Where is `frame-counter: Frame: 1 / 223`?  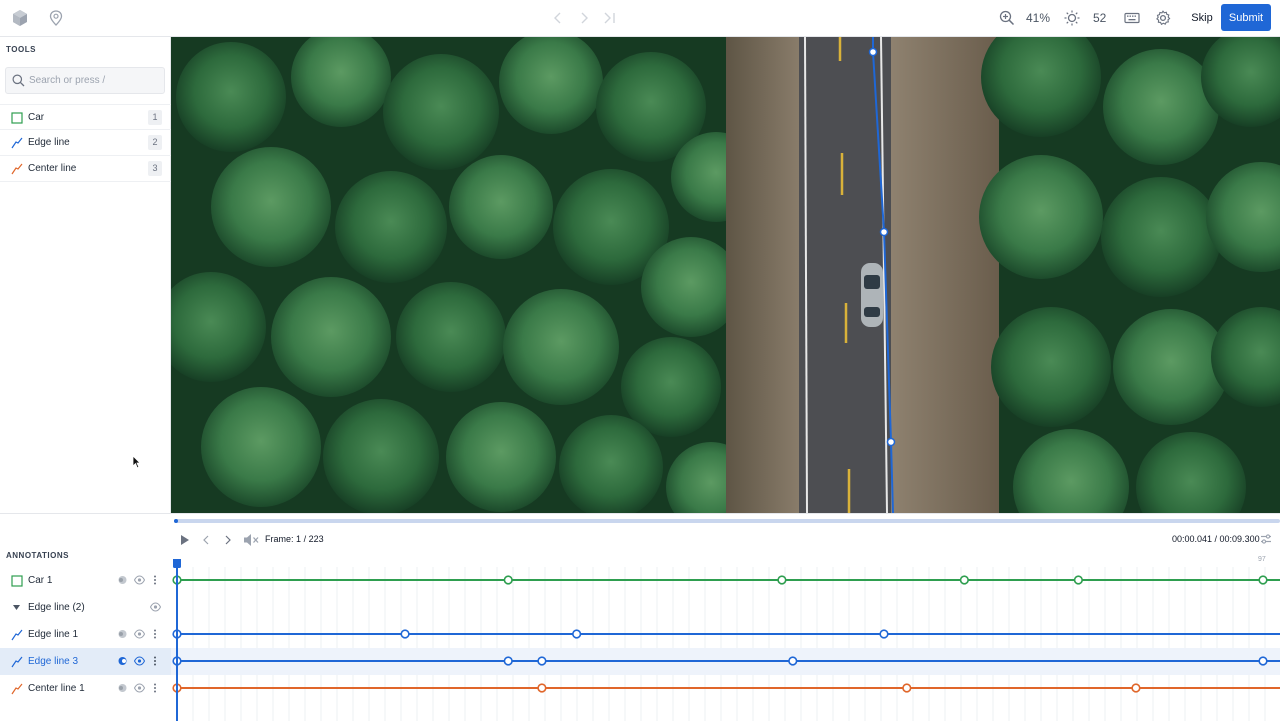 frame-counter: Frame: 1 / 223 is located at coordinates (294, 539).